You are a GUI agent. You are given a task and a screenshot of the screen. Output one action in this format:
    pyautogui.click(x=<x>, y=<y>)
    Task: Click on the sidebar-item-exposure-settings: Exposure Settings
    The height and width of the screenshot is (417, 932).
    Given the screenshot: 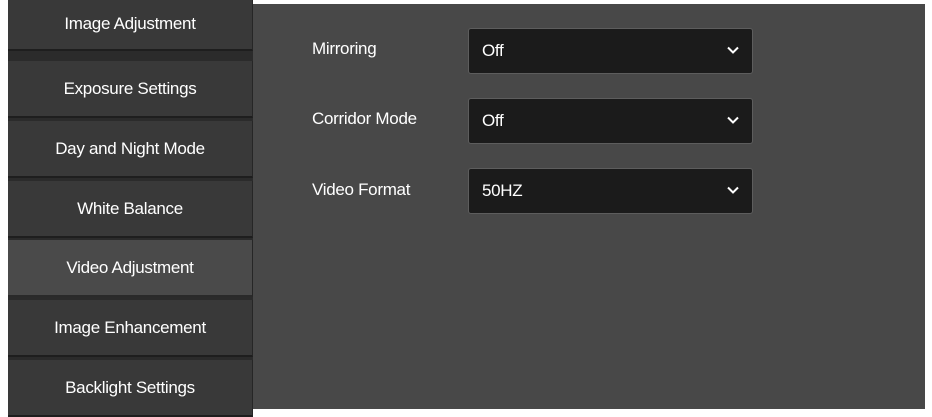 What is the action you would take?
    pyautogui.click(x=130, y=89)
    